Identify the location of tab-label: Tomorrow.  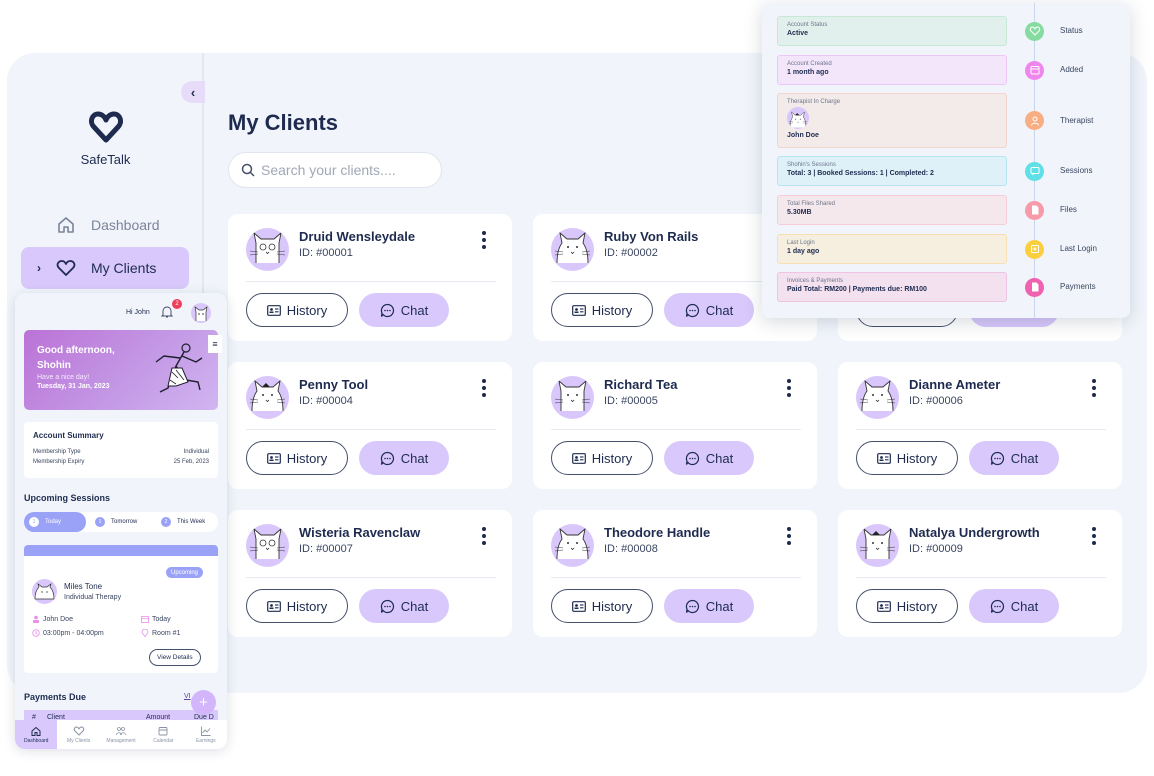
(124, 522).